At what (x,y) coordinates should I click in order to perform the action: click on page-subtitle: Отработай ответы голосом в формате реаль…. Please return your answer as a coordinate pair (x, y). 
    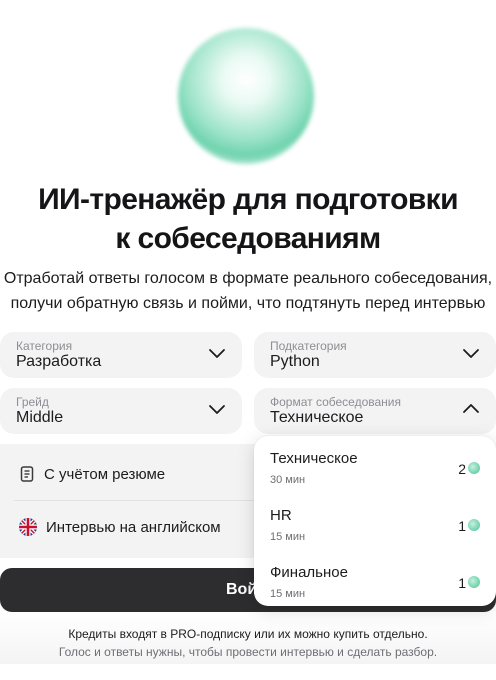
    Looking at the image, I should click on (248, 291).